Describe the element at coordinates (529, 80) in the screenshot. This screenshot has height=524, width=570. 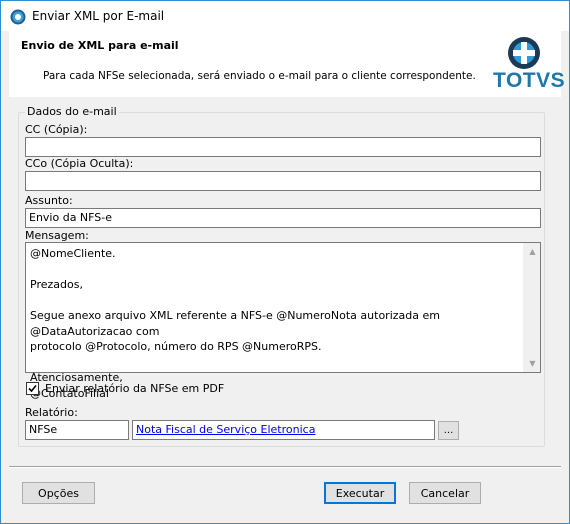
I see `totvs-logo-text: TOTVS` at that location.